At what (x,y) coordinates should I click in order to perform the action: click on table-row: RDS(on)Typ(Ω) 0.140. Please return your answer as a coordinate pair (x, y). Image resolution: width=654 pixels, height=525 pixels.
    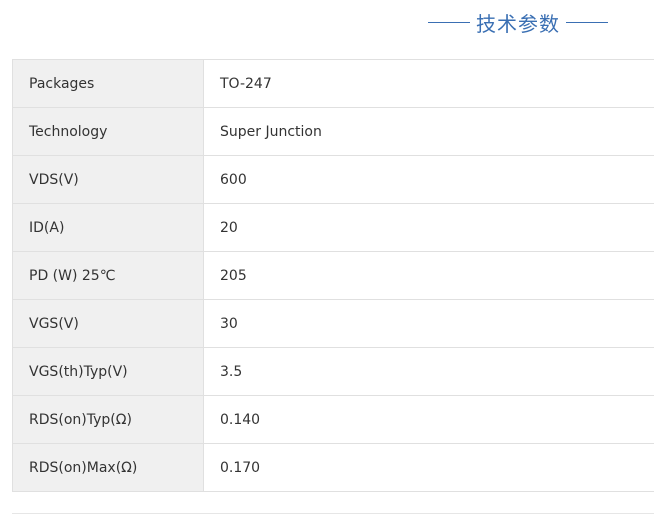
    Looking at the image, I should click on (333, 419).